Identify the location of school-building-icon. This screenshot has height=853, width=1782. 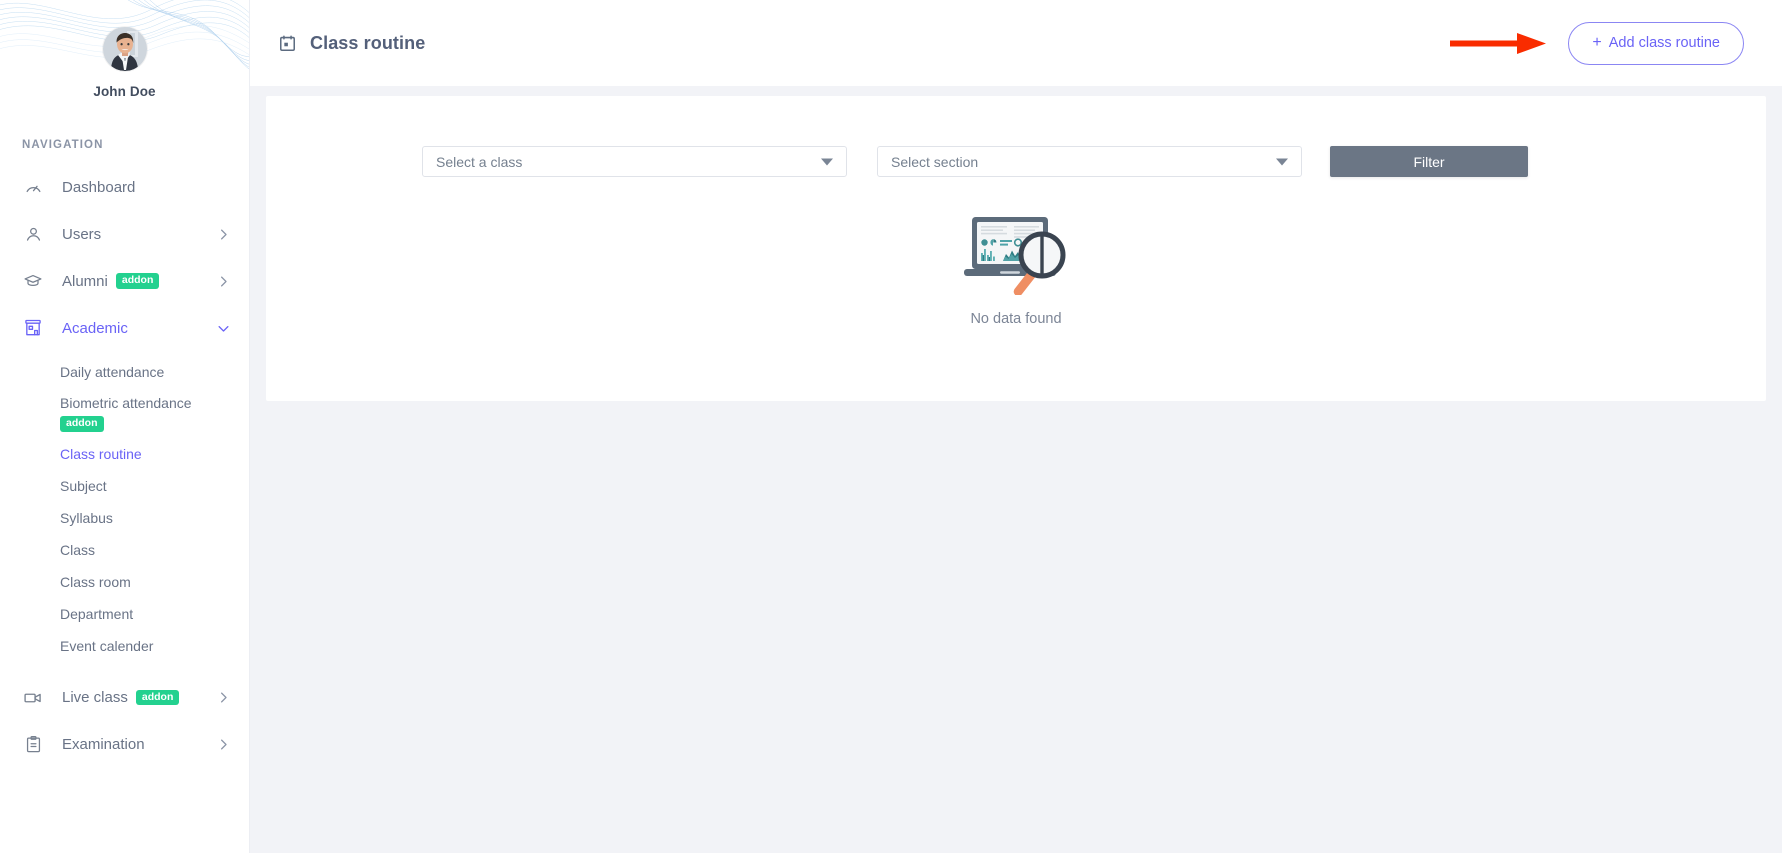
(33, 328).